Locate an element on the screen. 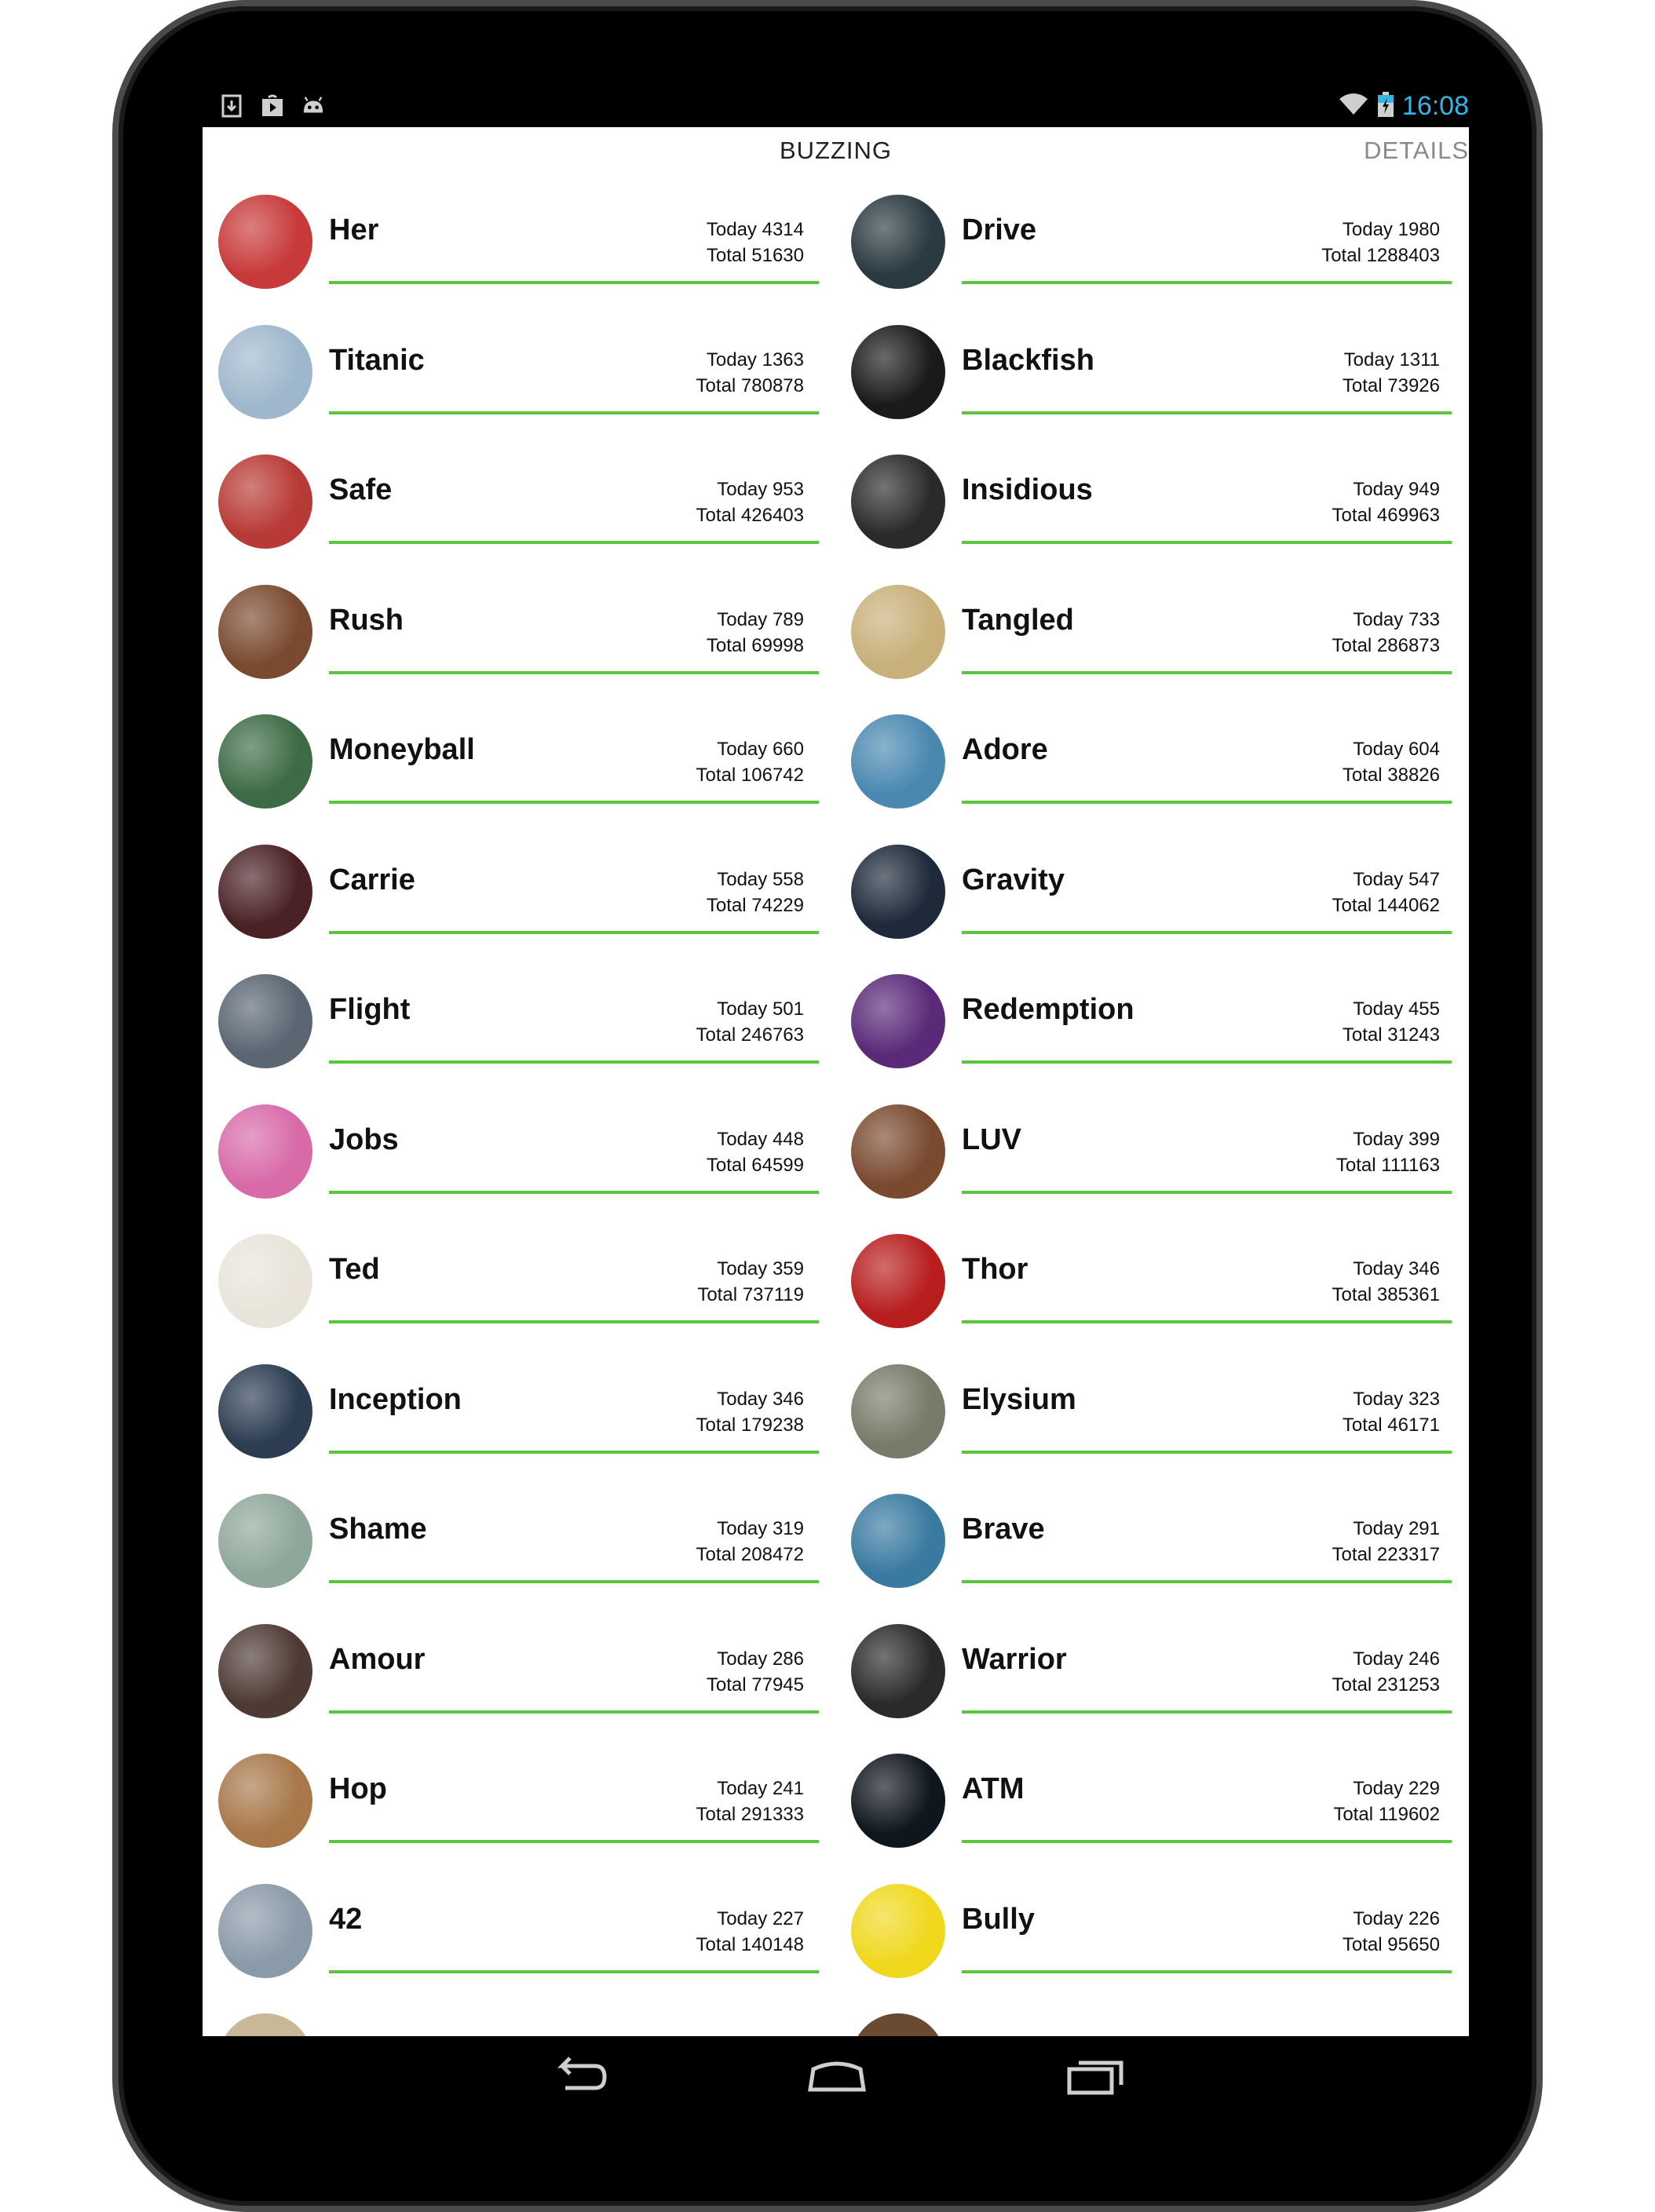  movie-stats: Today 1363 Total 780878 is located at coordinates (750, 373).